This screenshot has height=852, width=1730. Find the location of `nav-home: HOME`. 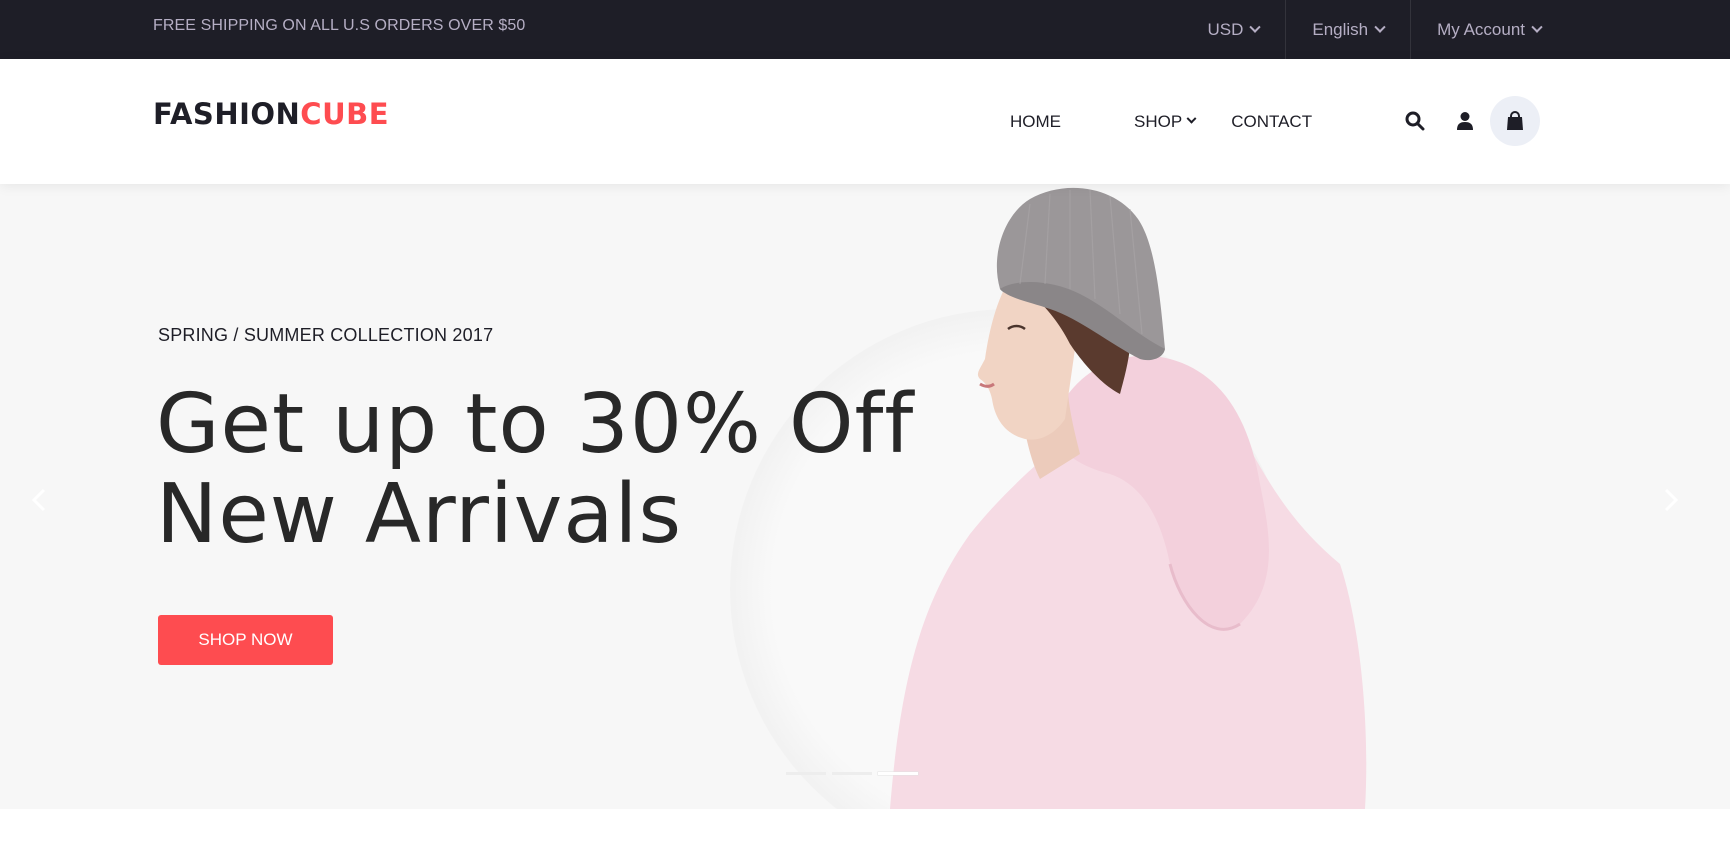

nav-home: HOME is located at coordinates (1035, 122).